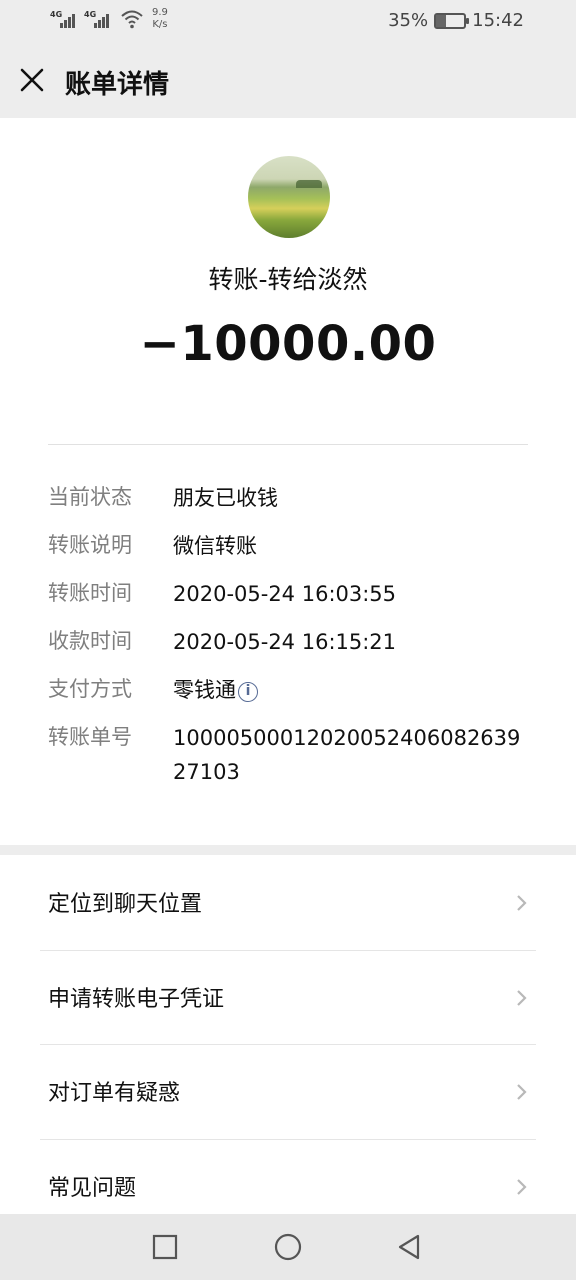 The image size is (576, 1280). What do you see at coordinates (288, 444) in the screenshot?
I see `divider` at bounding box center [288, 444].